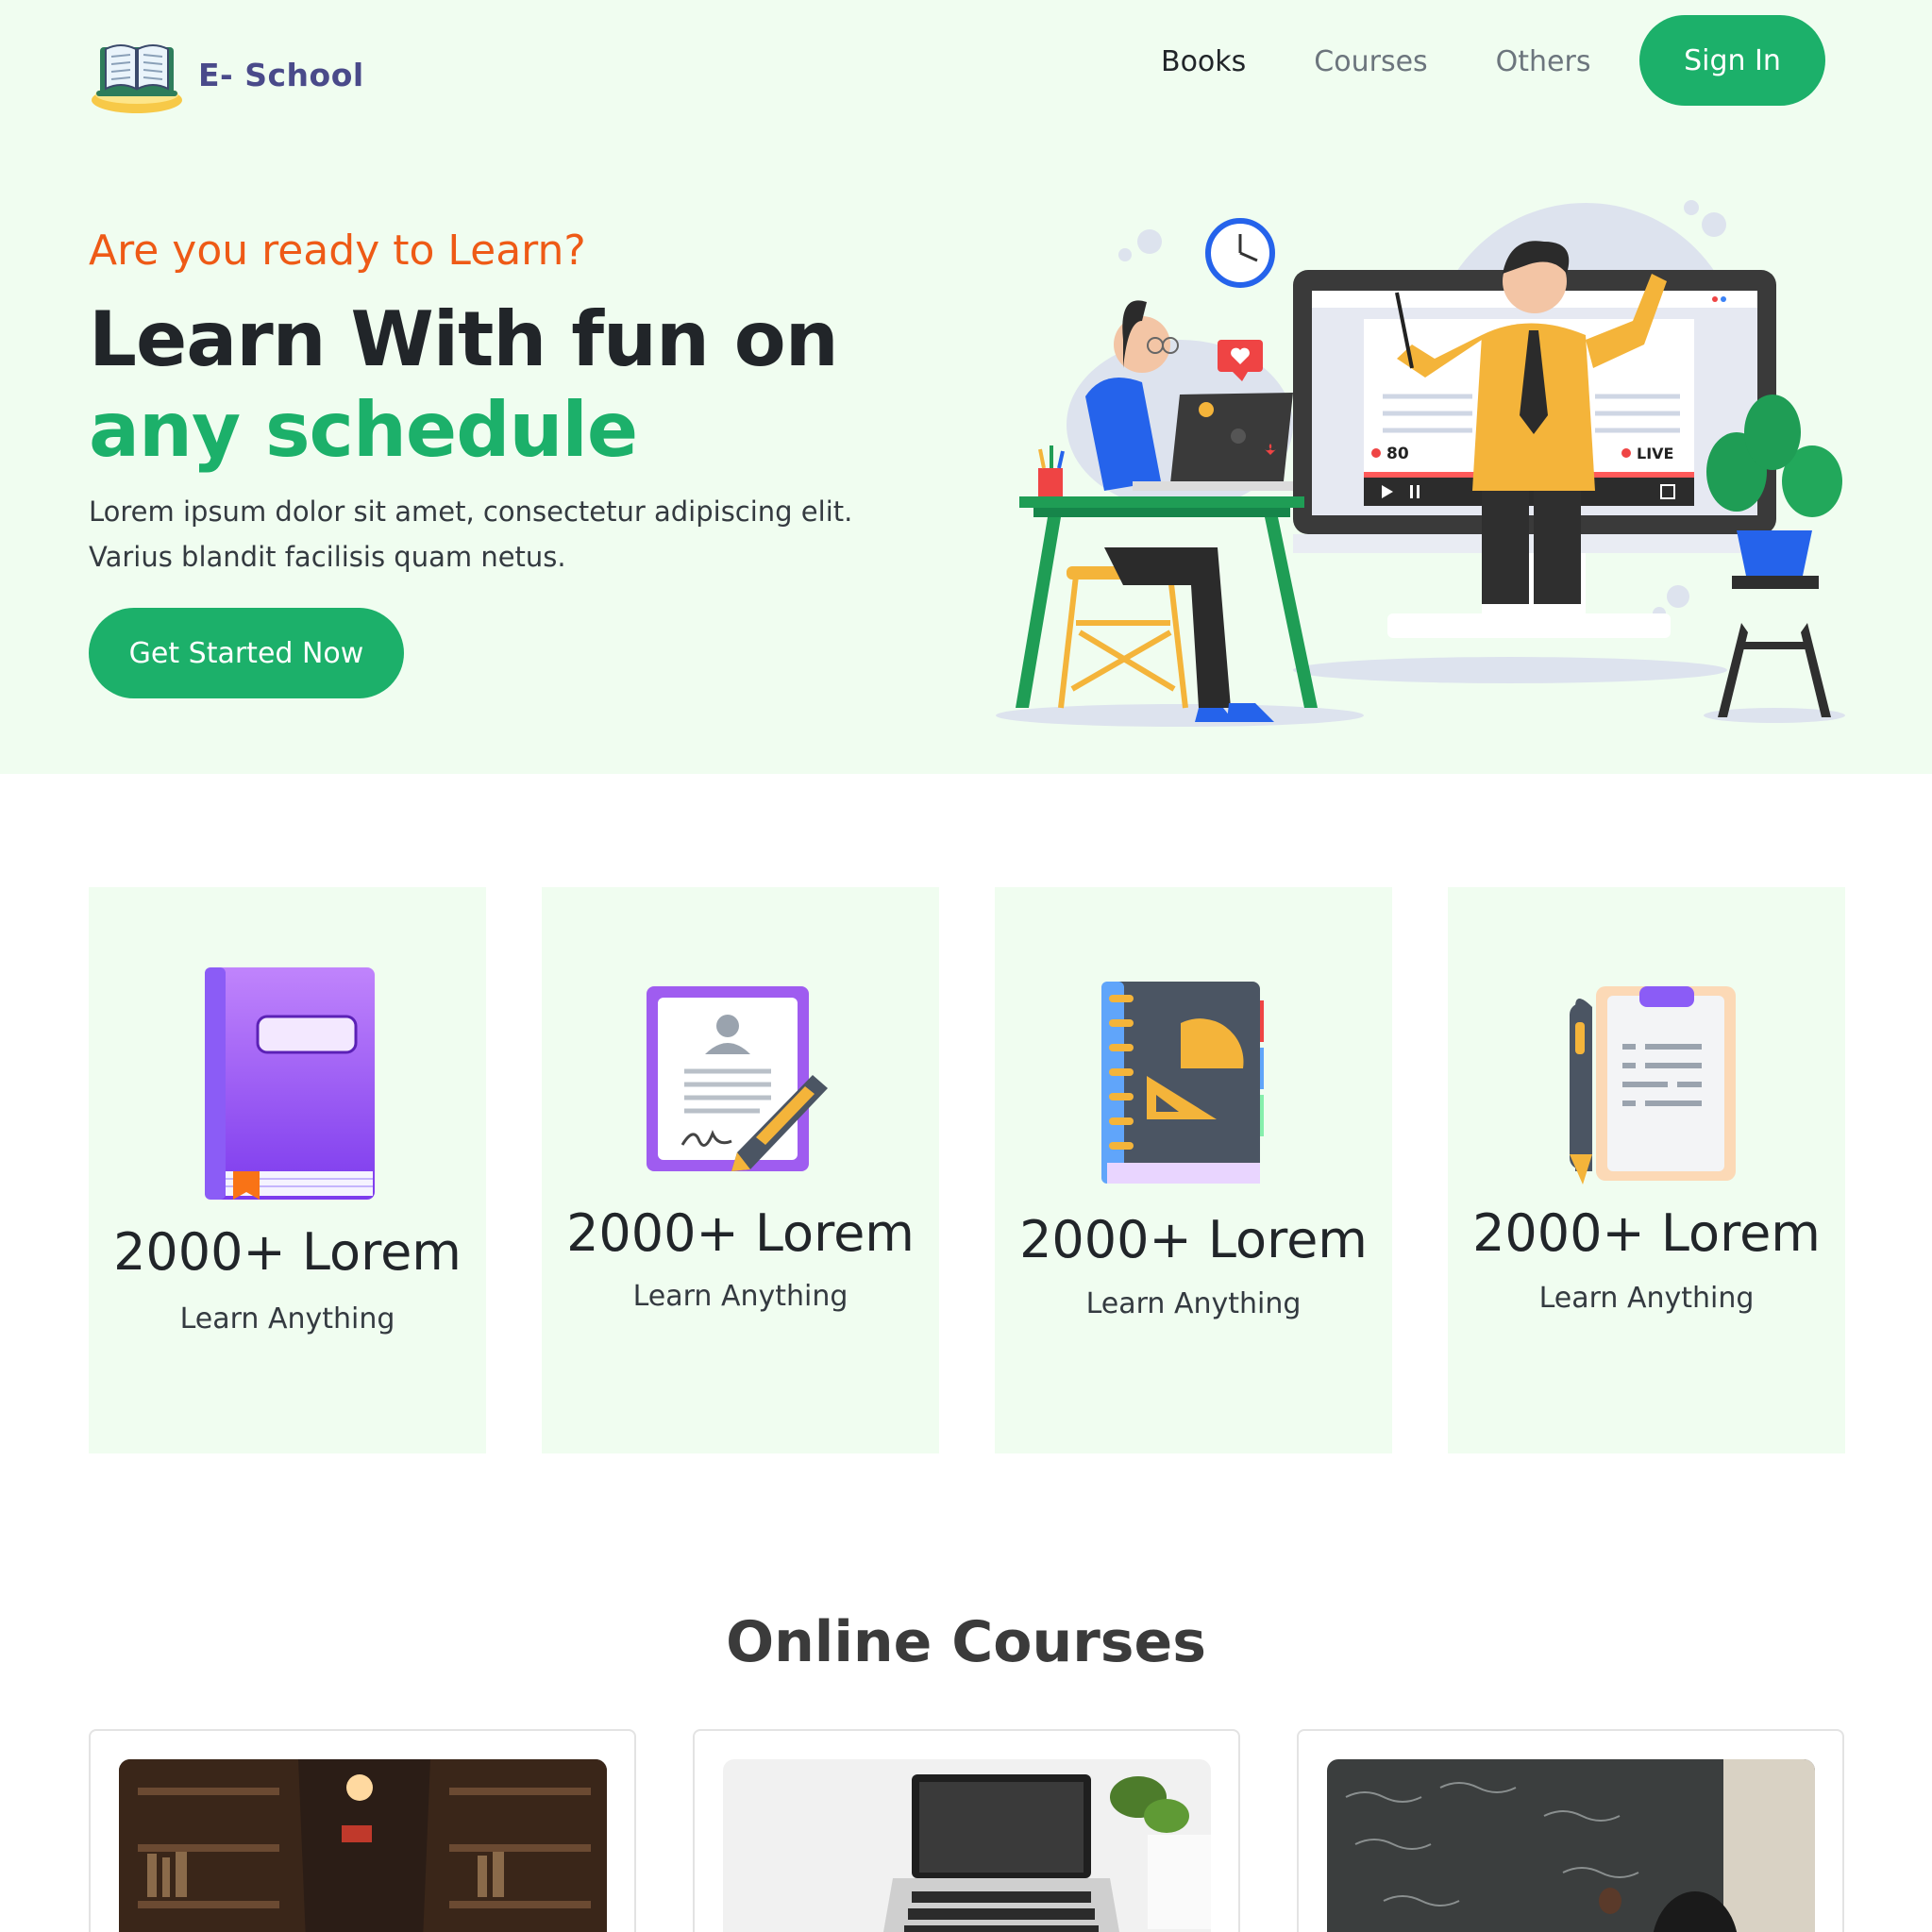 This screenshot has height=1932, width=1932. Describe the element at coordinates (1774, 556) in the screenshot. I see `plant-stool` at that location.